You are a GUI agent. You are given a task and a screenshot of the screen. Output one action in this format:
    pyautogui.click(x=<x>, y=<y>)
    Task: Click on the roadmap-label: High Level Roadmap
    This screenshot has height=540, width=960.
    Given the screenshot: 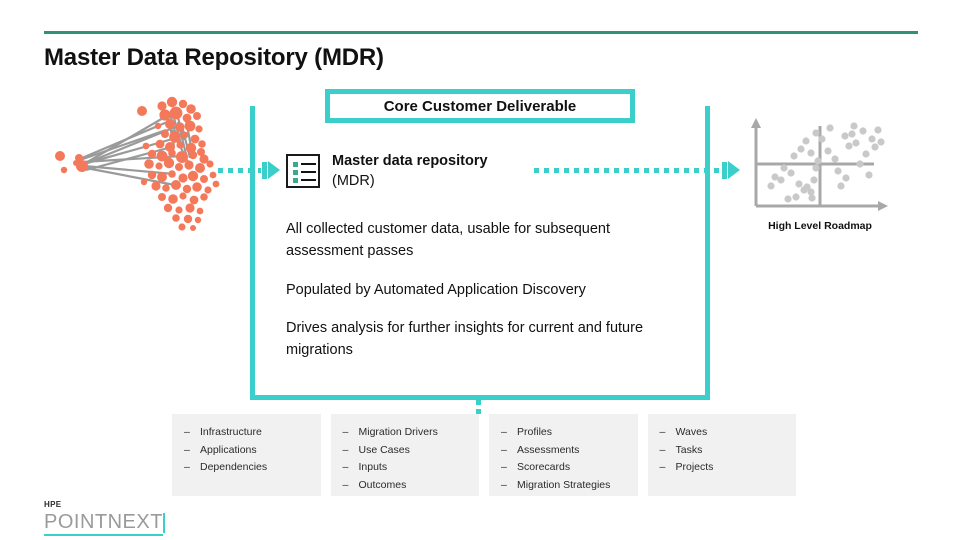 What is the action you would take?
    pyautogui.click(x=820, y=226)
    